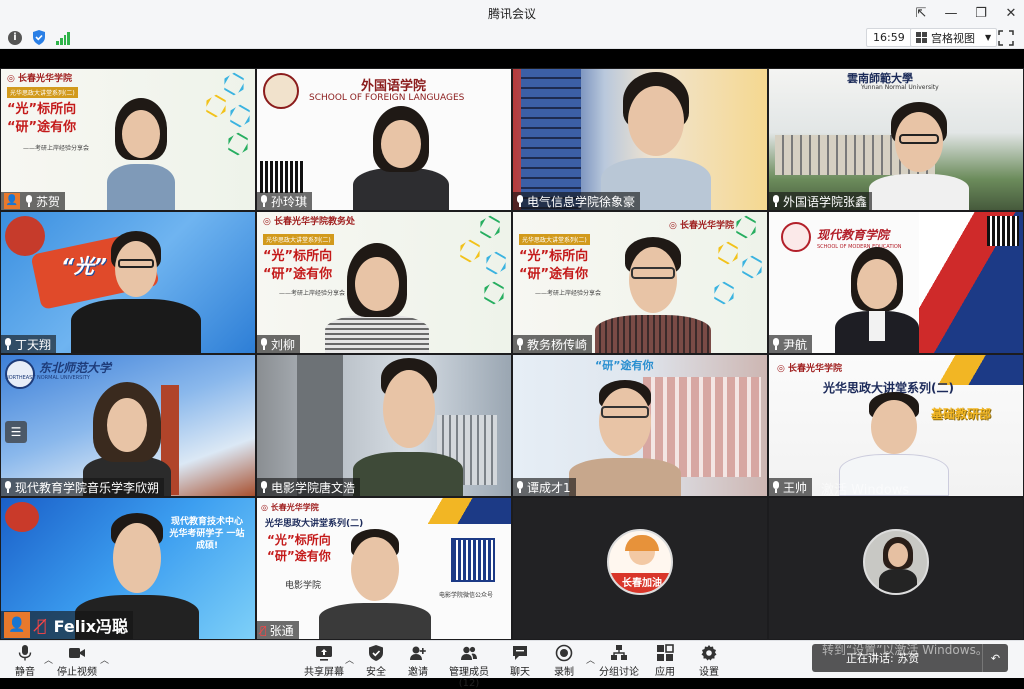 This screenshot has width=1024, height=689. What do you see at coordinates (42, 625) in the screenshot?
I see `muted-microphone-icon: 🎙̸` at bounding box center [42, 625].